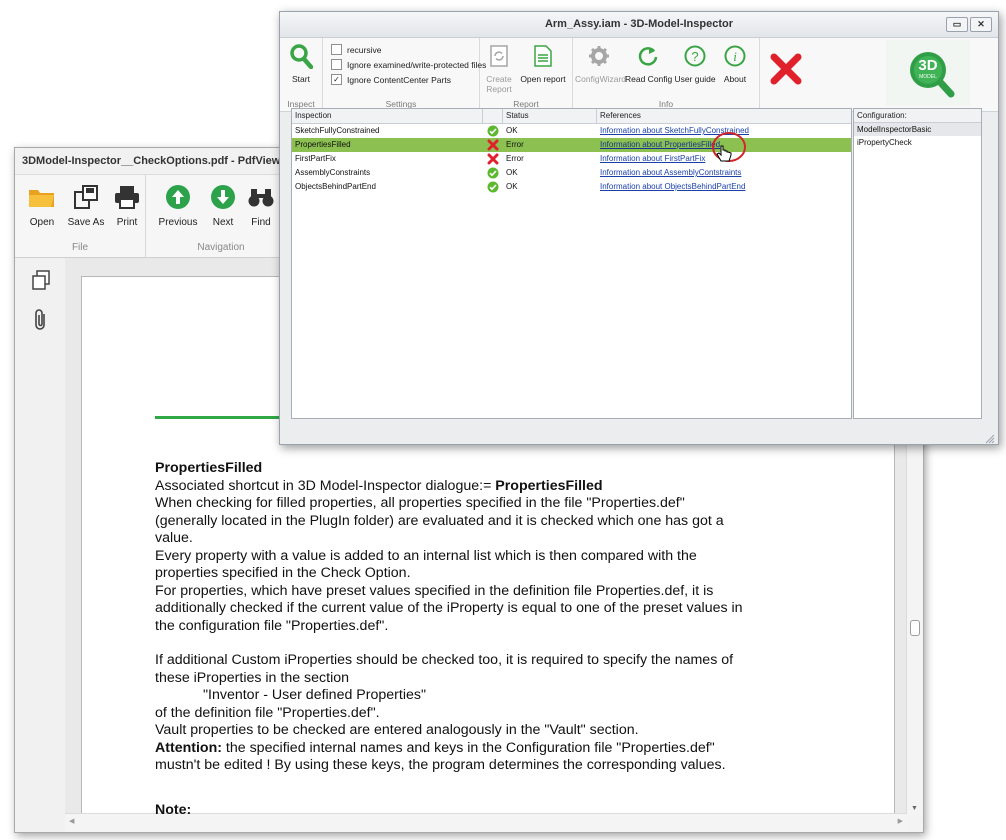 This screenshot has width=1006, height=840. I want to click on open-button: Open, so click(42, 204).